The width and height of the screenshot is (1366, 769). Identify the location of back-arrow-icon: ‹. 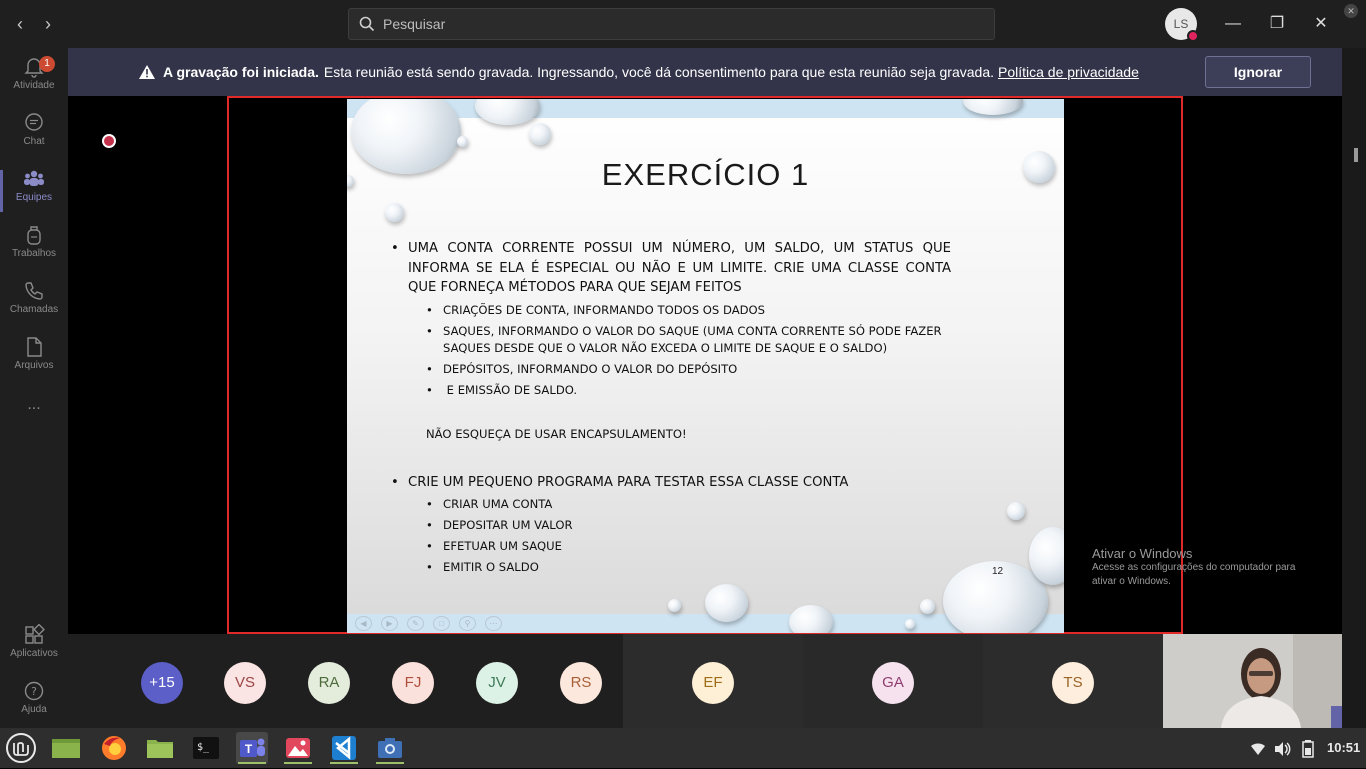
(20, 24).